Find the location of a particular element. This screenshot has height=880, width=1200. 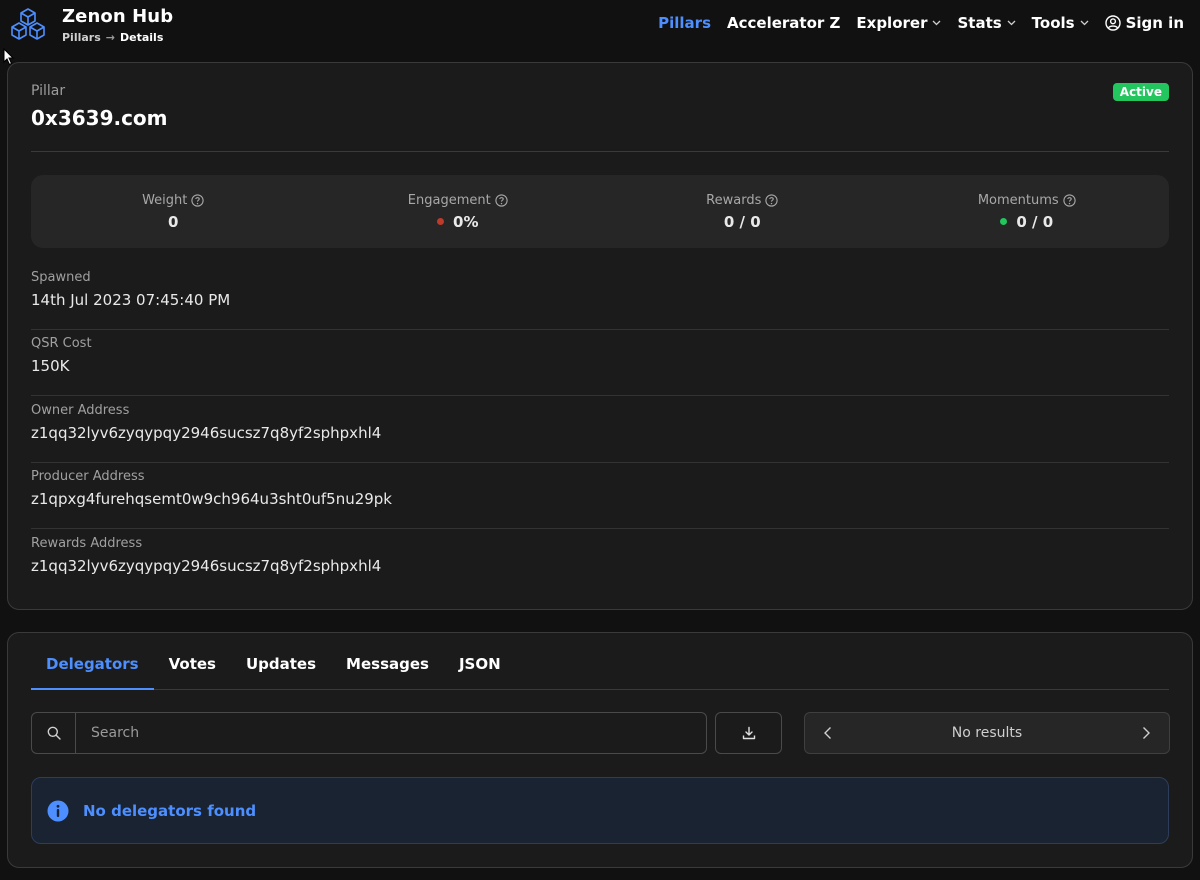

field-qsr-cost-label: QSR Cost is located at coordinates (61, 343).